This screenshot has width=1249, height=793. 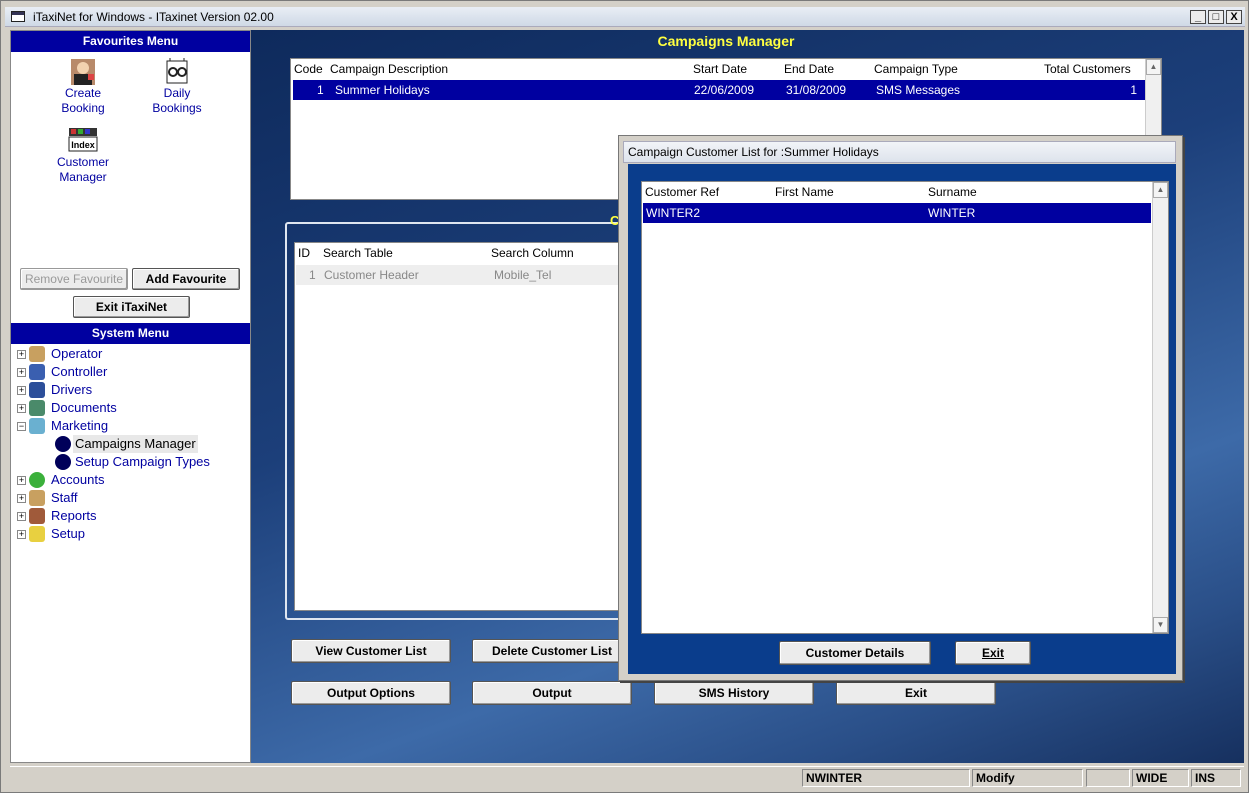 I want to click on cell-id: 1, so click(x=312, y=275).